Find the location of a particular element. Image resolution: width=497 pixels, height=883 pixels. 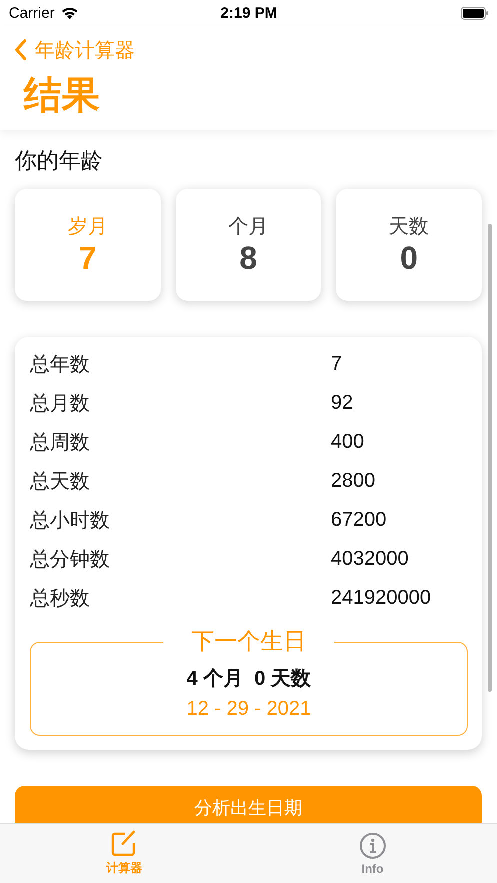

birthday-countdown: 4 个月 0 天数 is located at coordinates (249, 679).